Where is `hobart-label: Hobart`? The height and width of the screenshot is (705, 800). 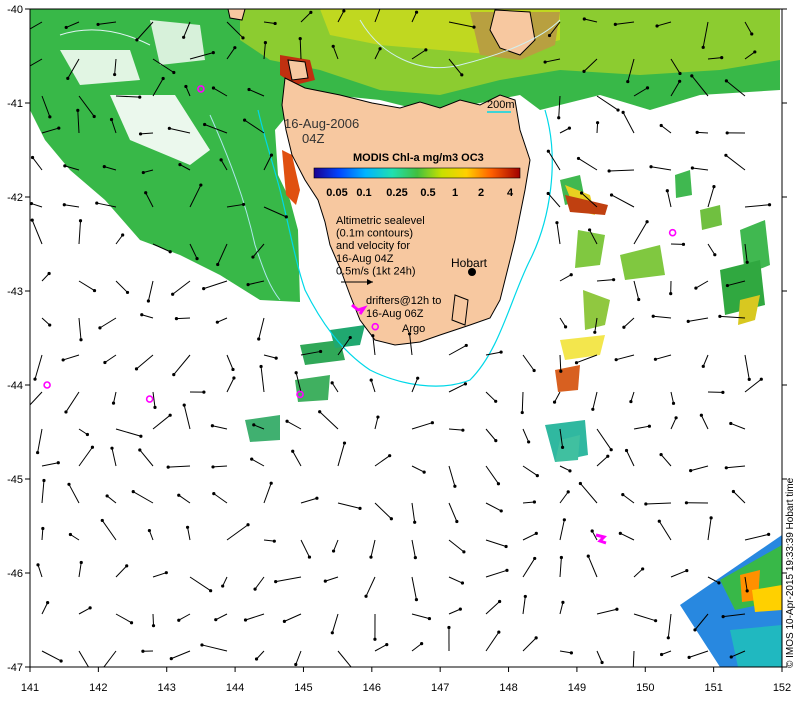 hobart-label: Hobart is located at coordinates (469, 263).